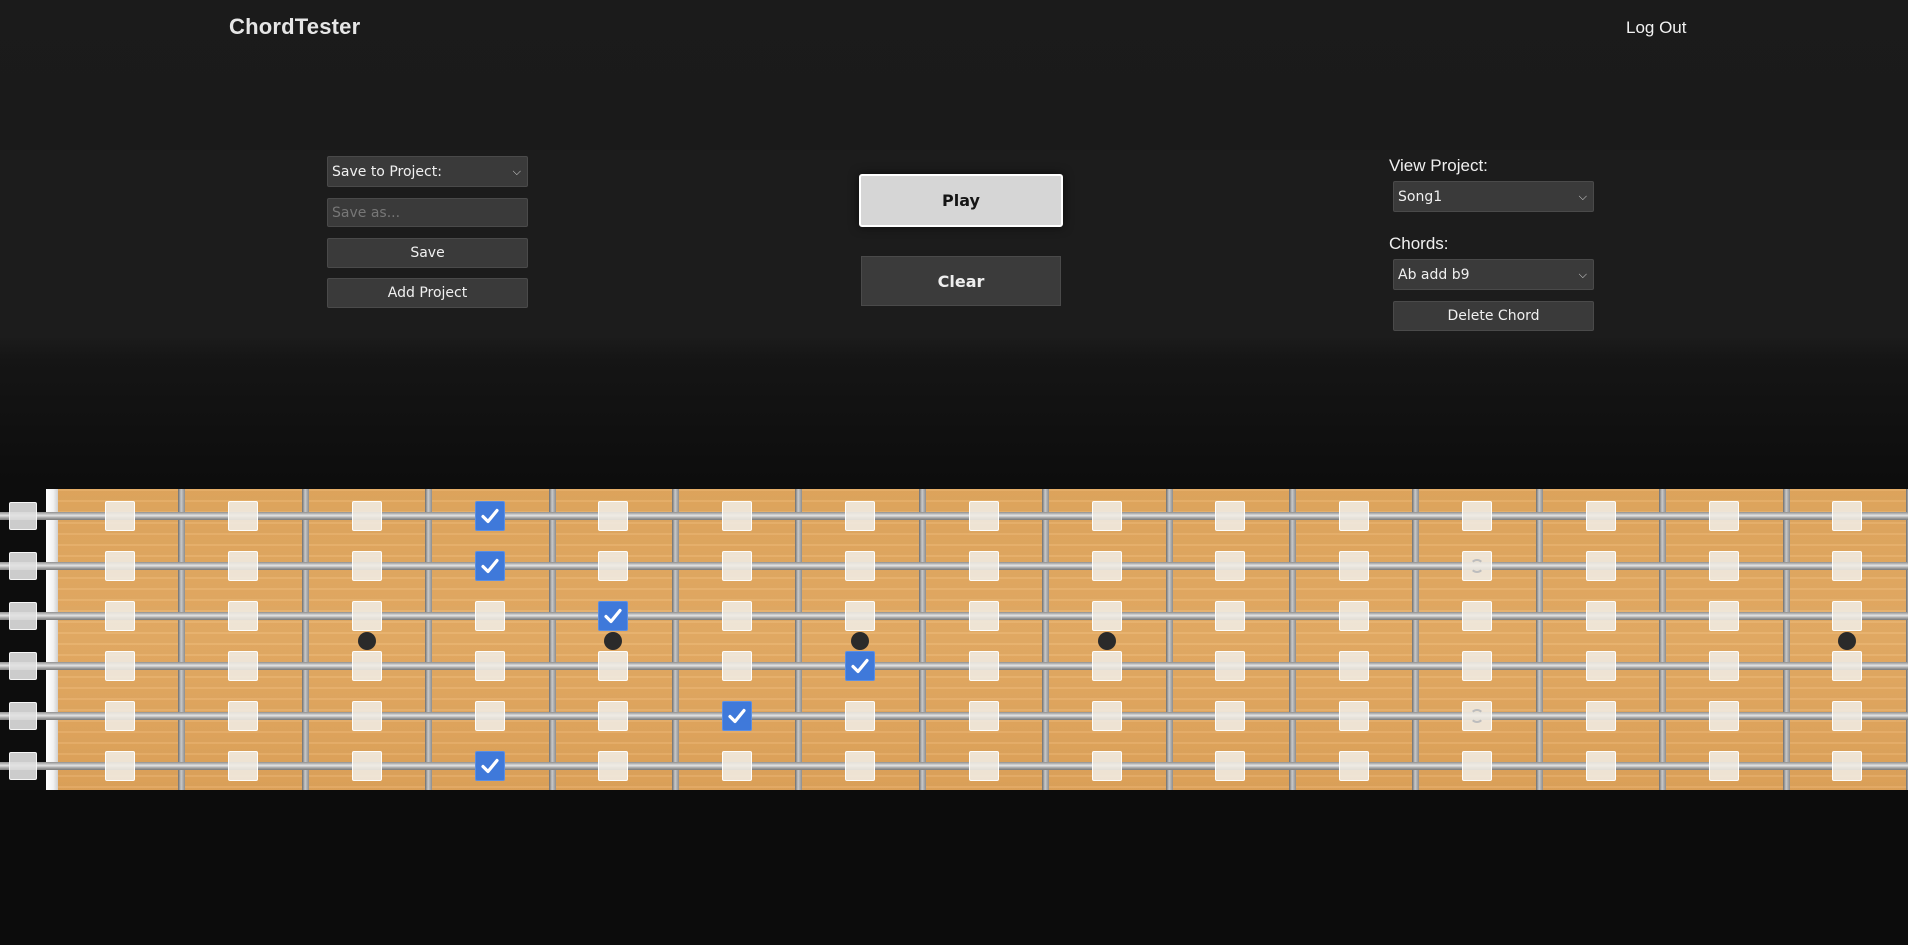 The width and height of the screenshot is (1908, 945). What do you see at coordinates (427, 293) in the screenshot?
I see `add-project-button: Add Project` at bounding box center [427, 293].